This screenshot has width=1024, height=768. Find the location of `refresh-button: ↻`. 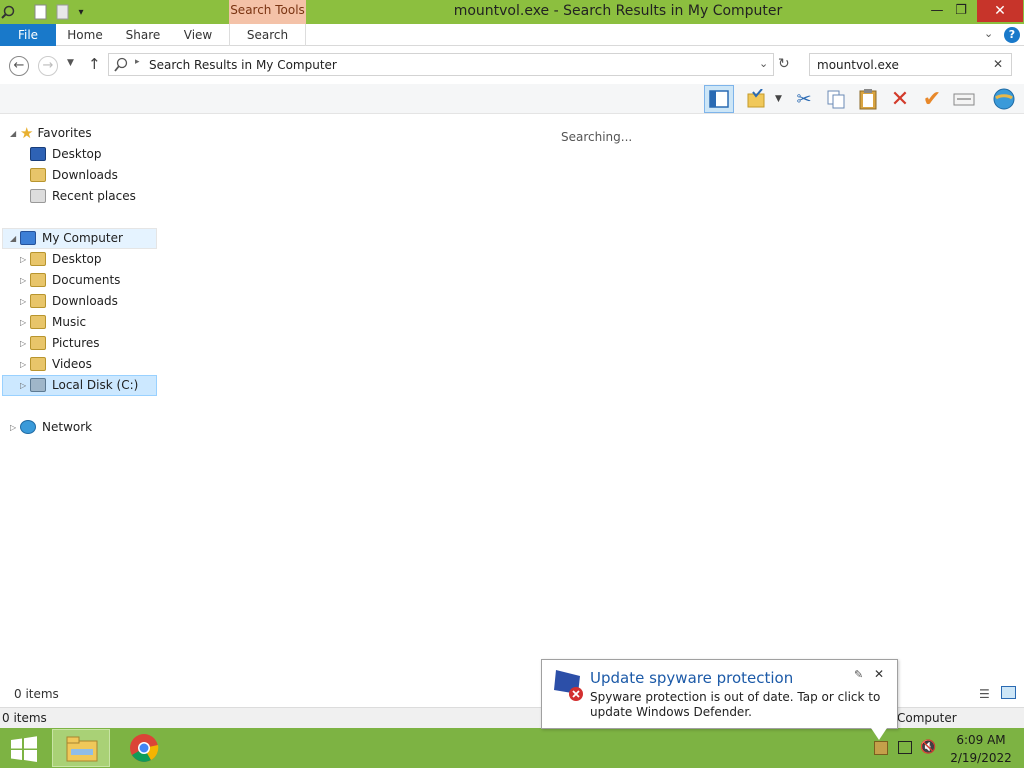

refresh-button: ↻ is located at coordinates (784, 64).